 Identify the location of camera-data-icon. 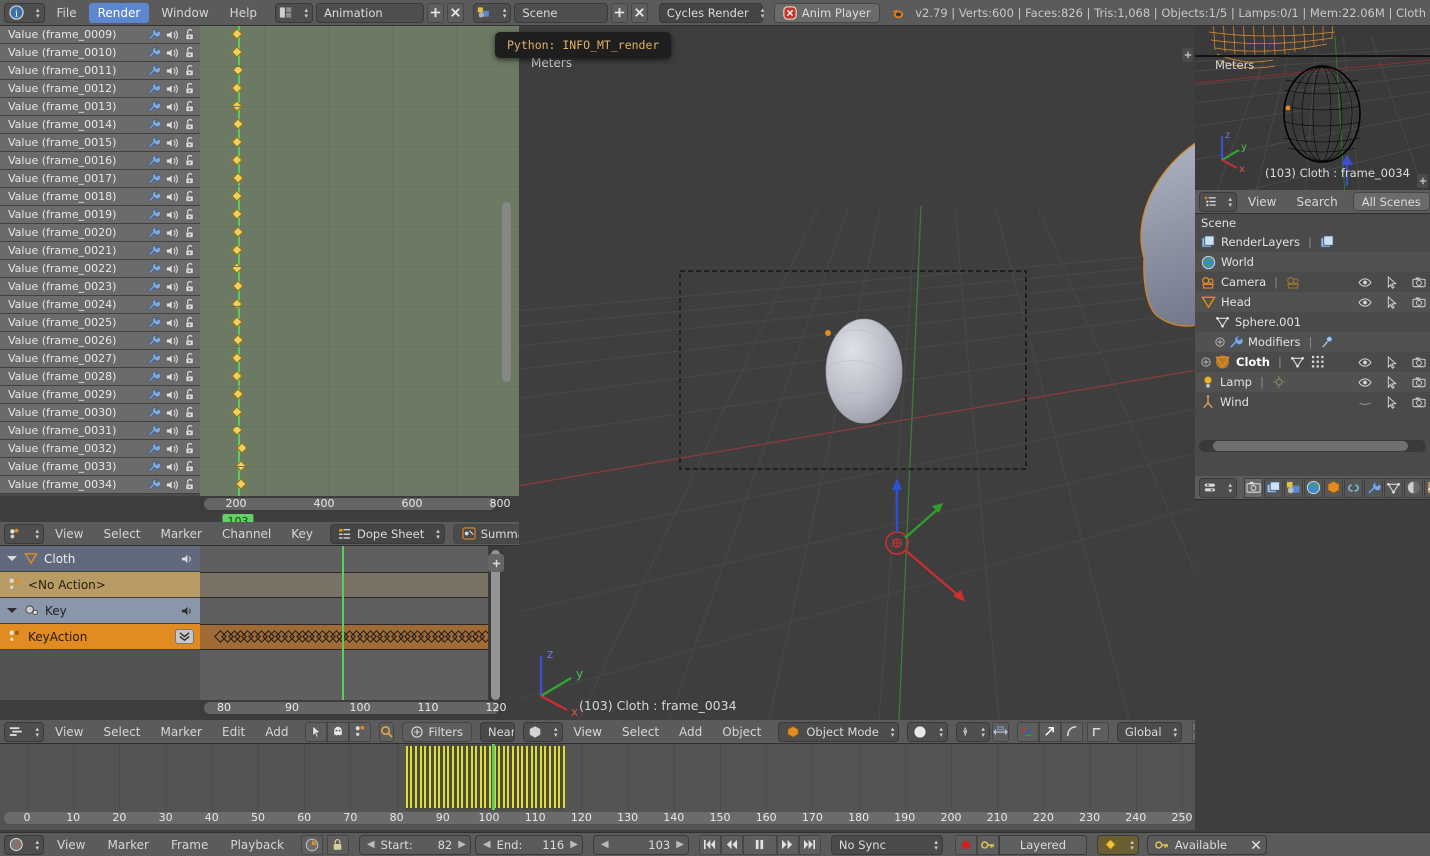
(1293, 282).